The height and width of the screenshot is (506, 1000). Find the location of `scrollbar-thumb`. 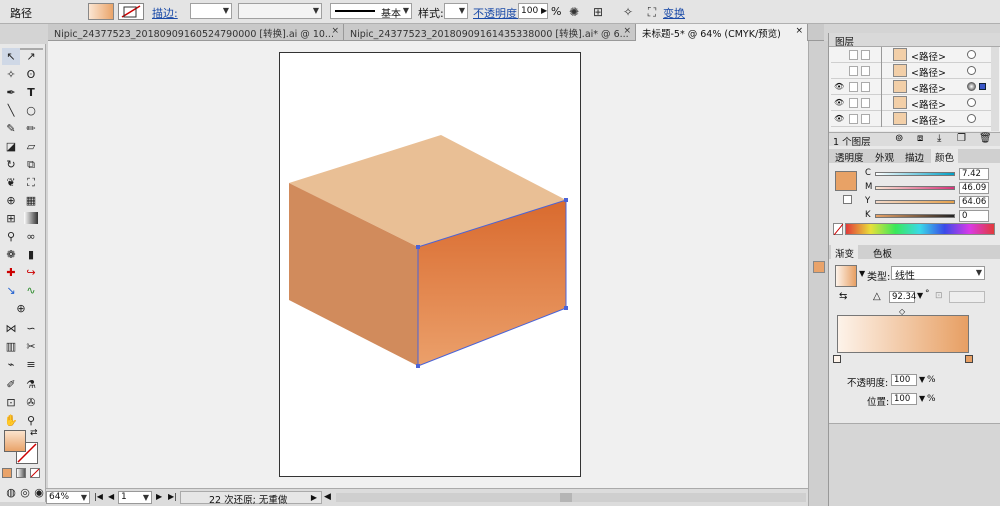

scrollbar-thumb is located at coordinates (566, 497).